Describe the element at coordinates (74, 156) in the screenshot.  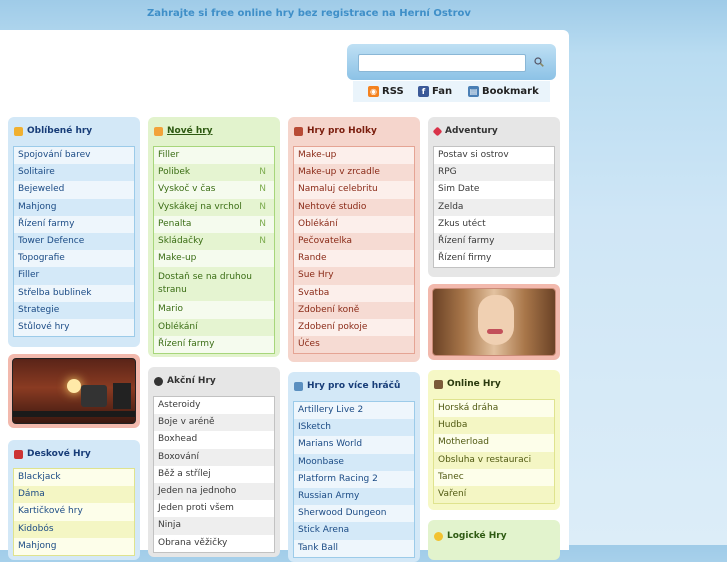
I see `list-item: Spojování barev` at that location.